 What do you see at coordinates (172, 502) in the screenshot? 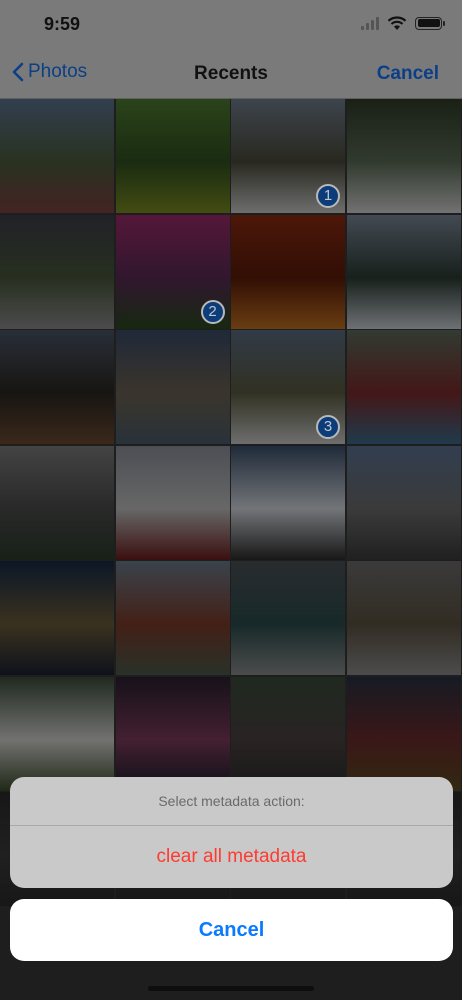
I see `photo-snow-train` at bounding box center [172, 502].